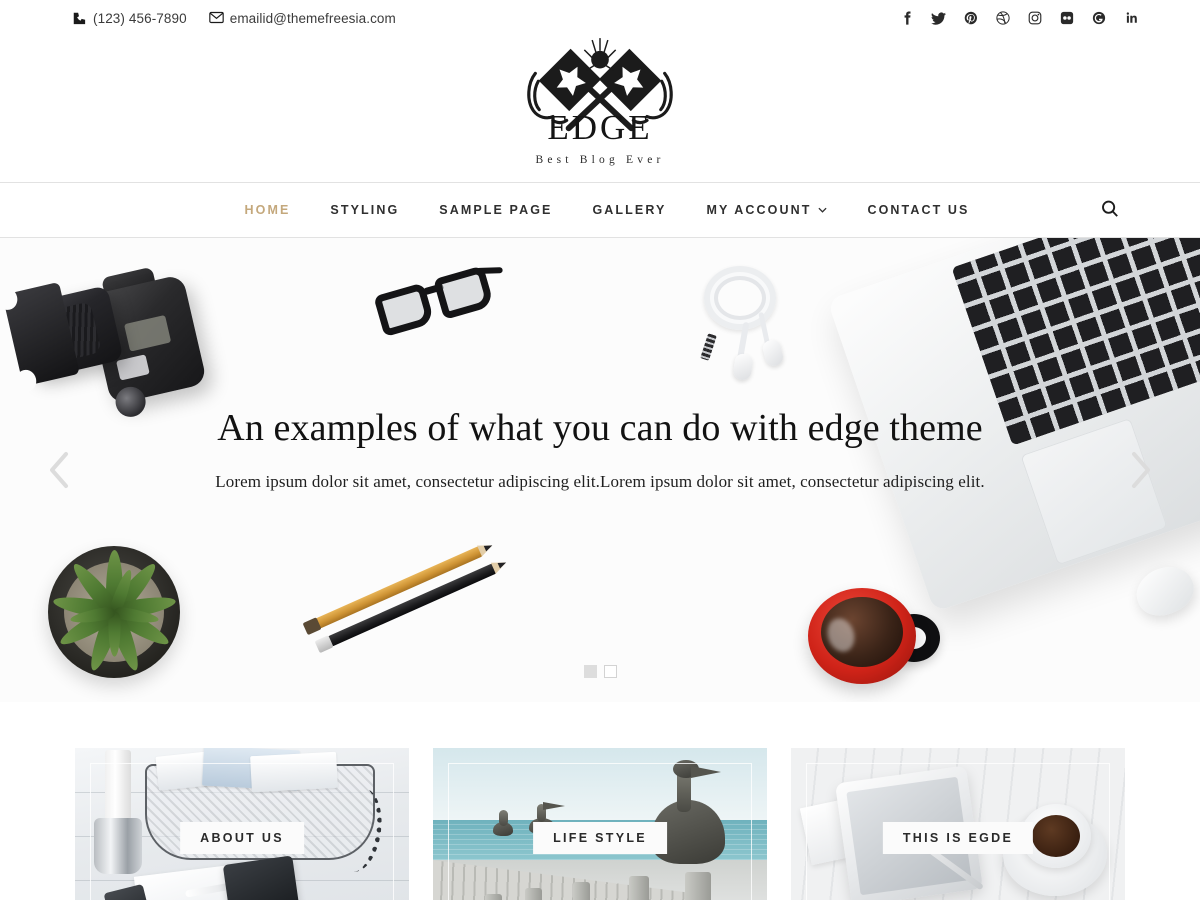 The width and height of the screenshot is (1200, 900). I want to click on flickr-icon, so click(1066, 18).